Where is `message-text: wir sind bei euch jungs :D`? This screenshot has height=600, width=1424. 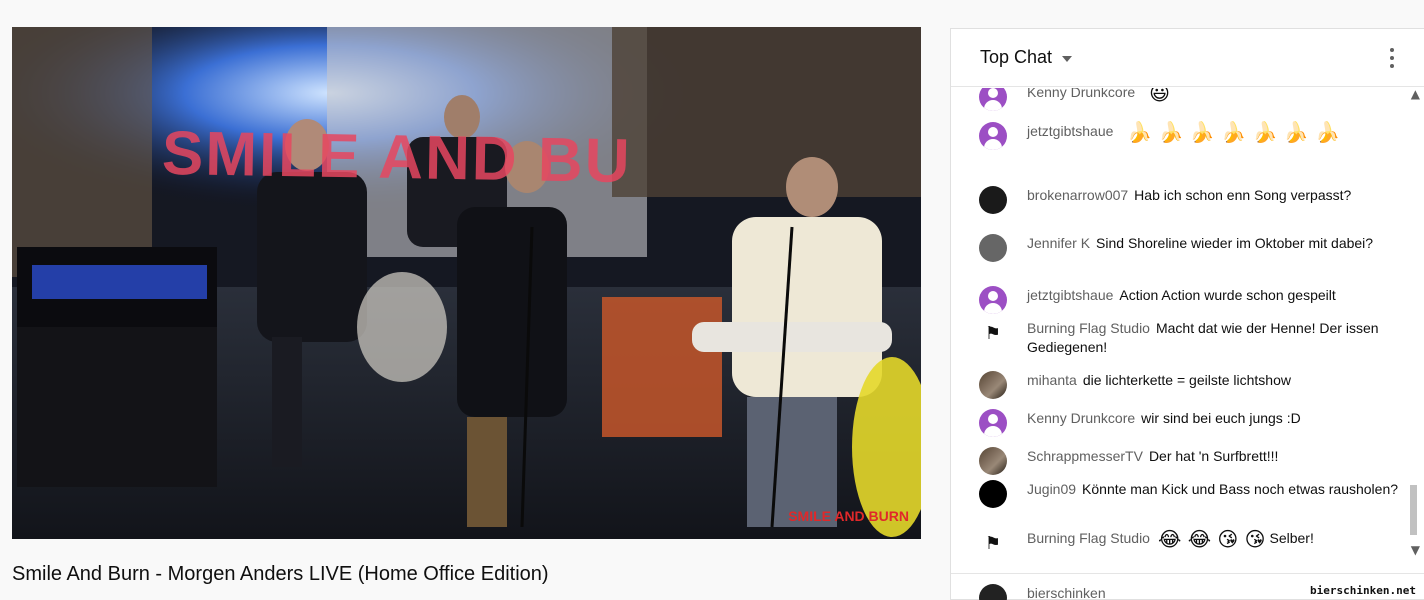
message-text: wir sind bei euch jungs :D is located at coordinates (1221, 418).